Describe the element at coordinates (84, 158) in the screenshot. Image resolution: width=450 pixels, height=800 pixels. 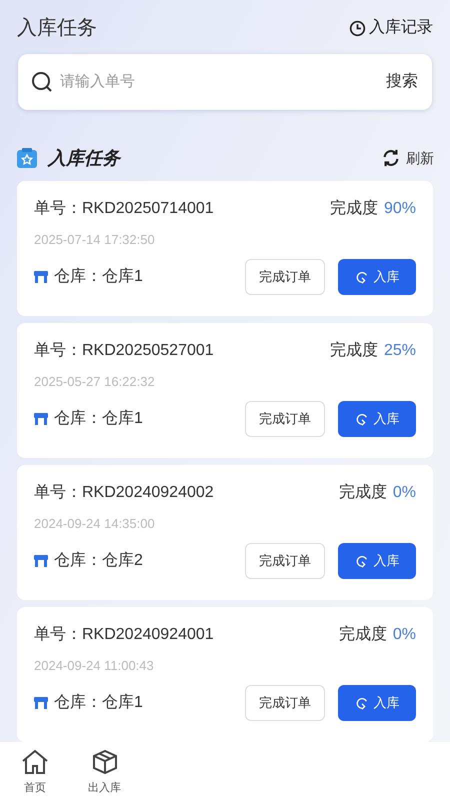
I see `section-title: 入库任务` at that location.